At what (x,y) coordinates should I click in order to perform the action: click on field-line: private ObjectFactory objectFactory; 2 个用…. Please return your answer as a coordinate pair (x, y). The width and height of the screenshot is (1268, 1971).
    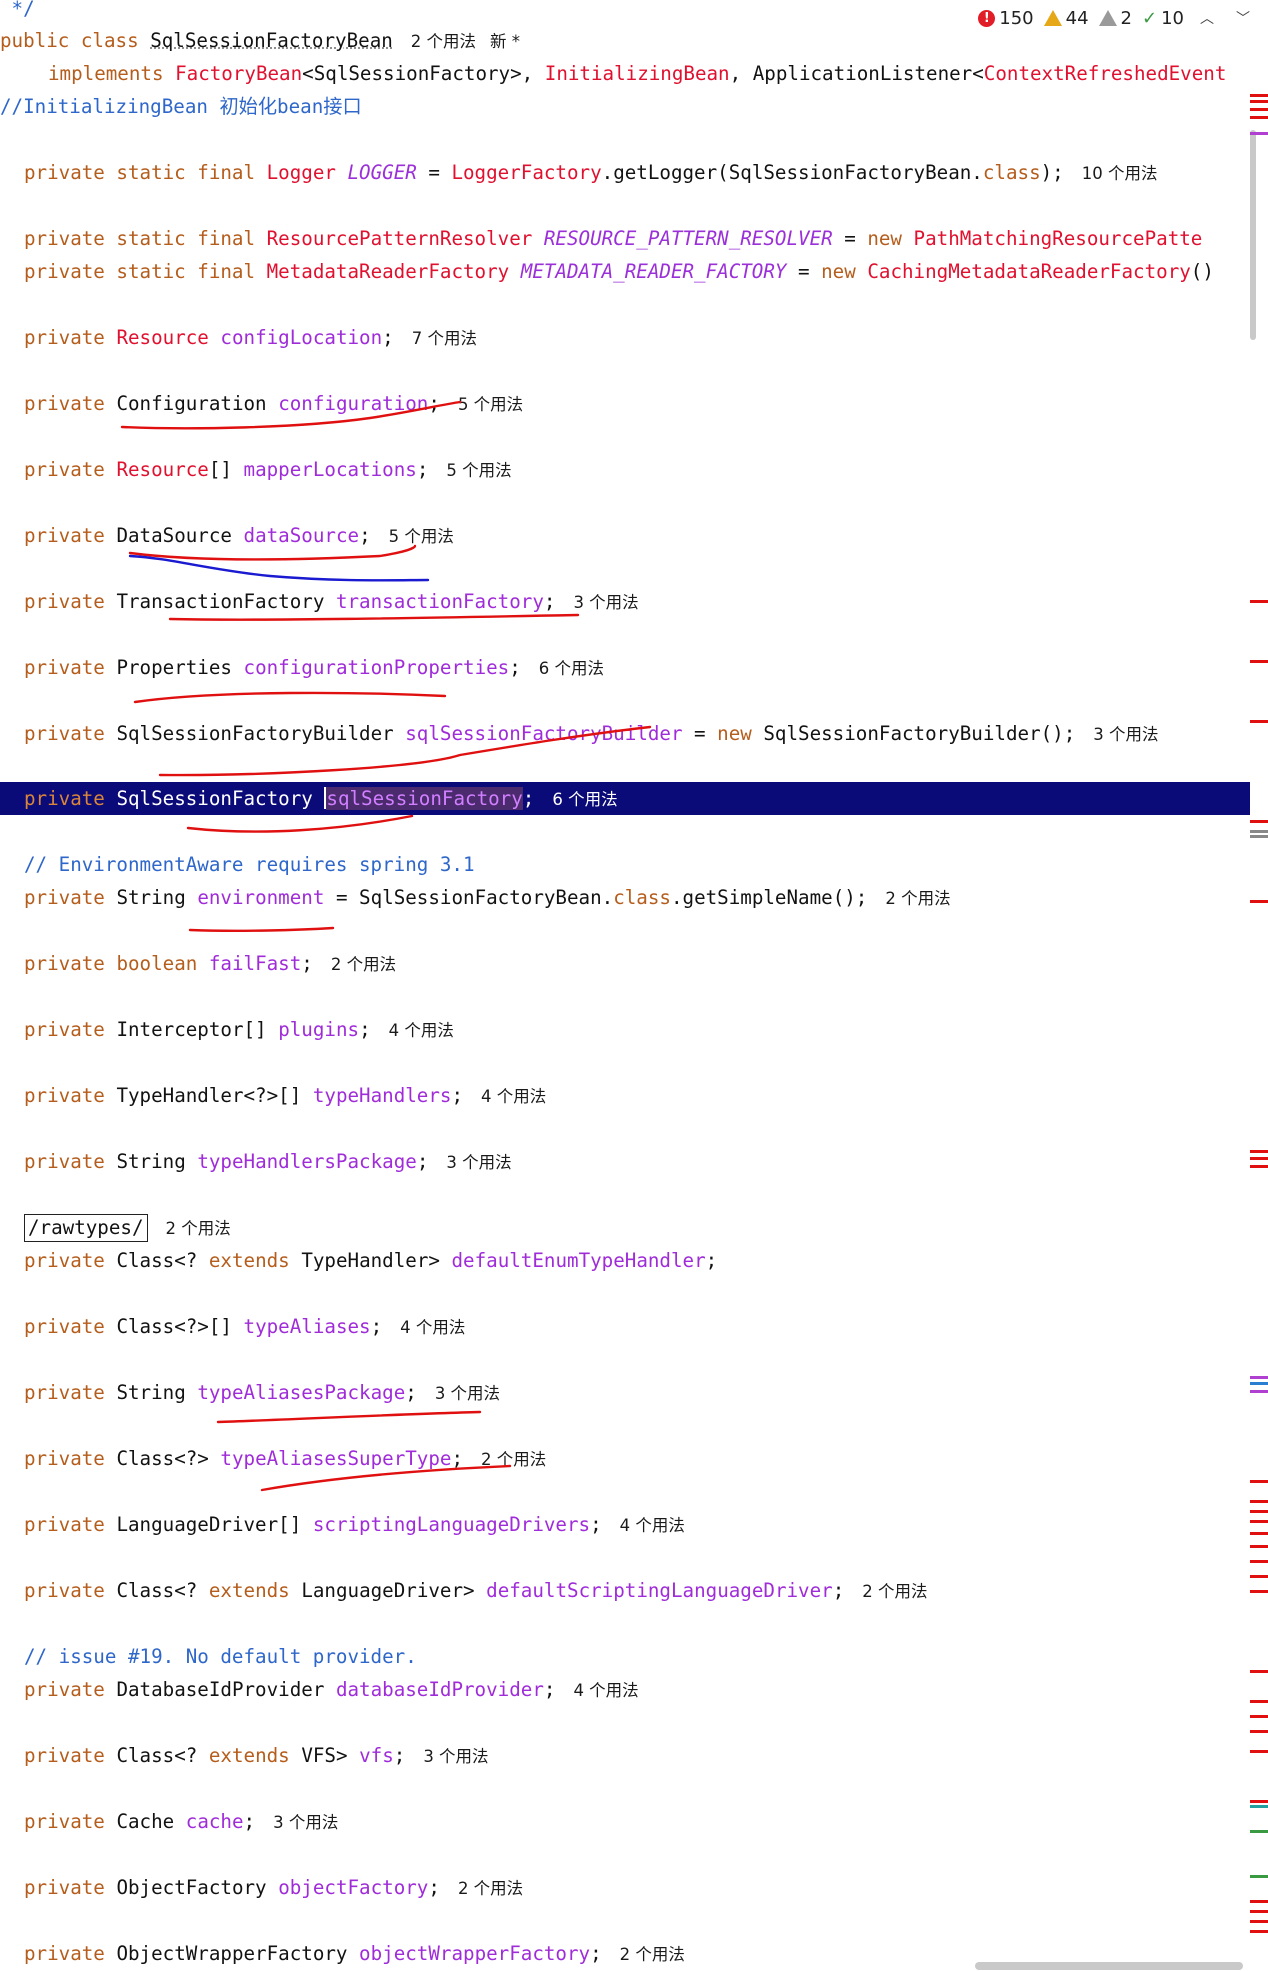
    Looking at the image, I should click on (261, 1887).